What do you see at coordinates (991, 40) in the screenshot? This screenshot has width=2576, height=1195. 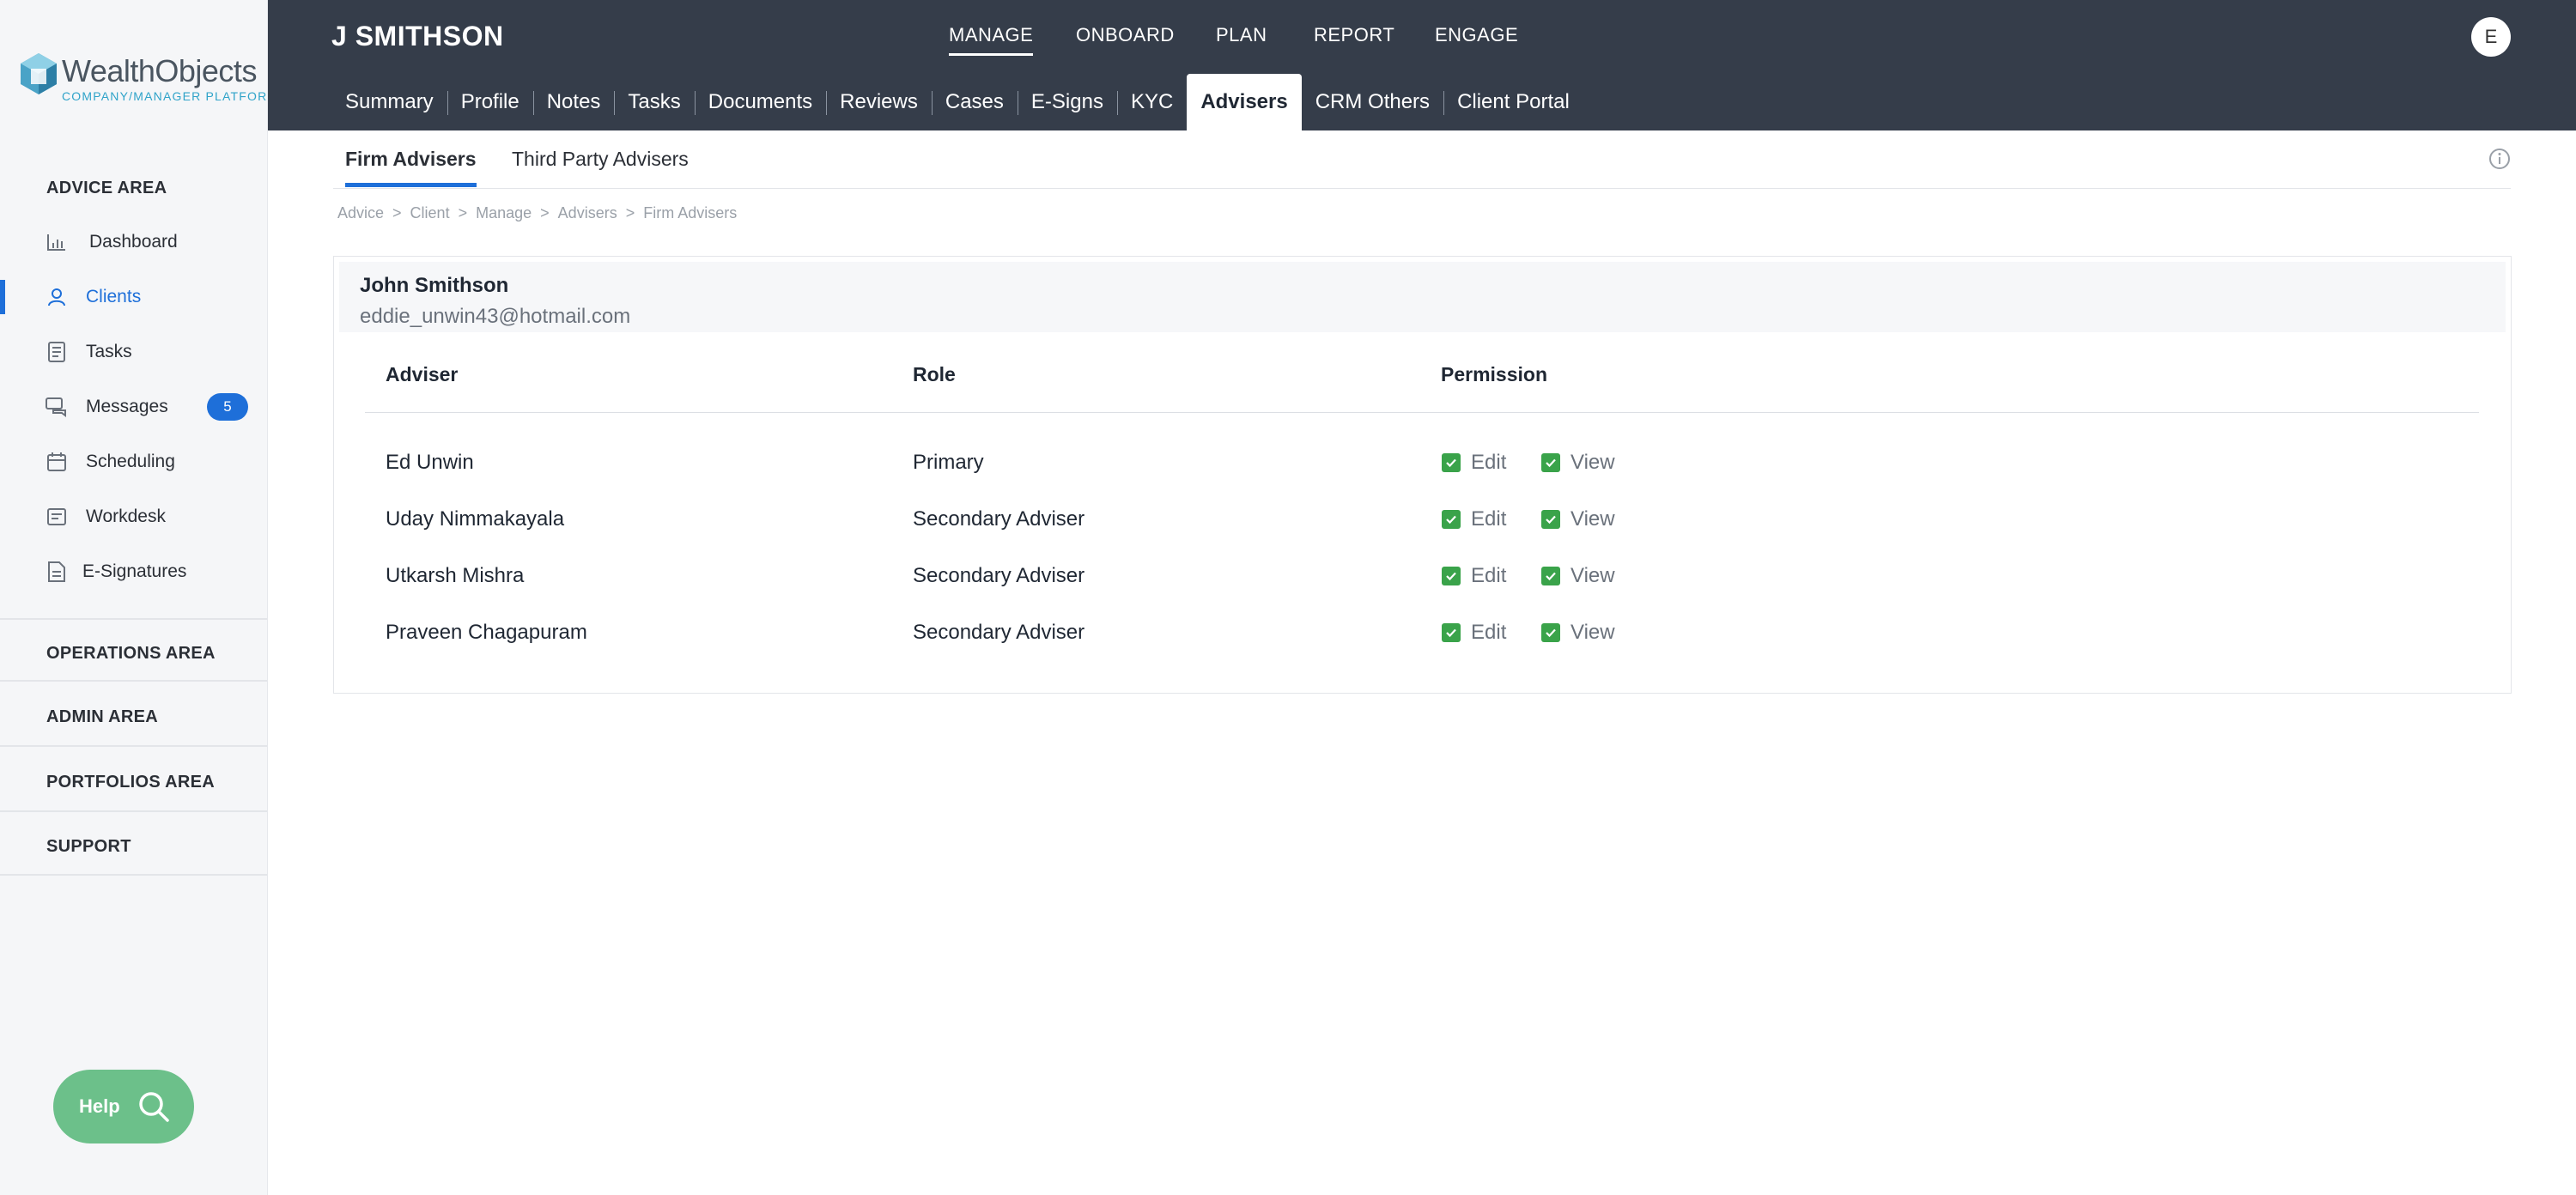 I see `main-nav-manage: MANAGE` at bounding box center [991, 40].